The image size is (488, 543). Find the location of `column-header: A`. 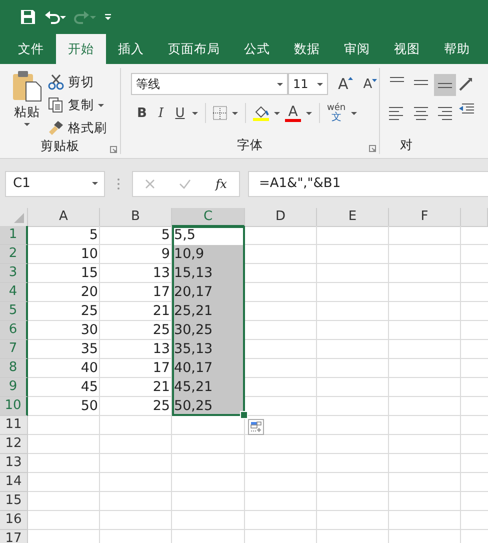

column-header: A is located at coordinates (64, 217).